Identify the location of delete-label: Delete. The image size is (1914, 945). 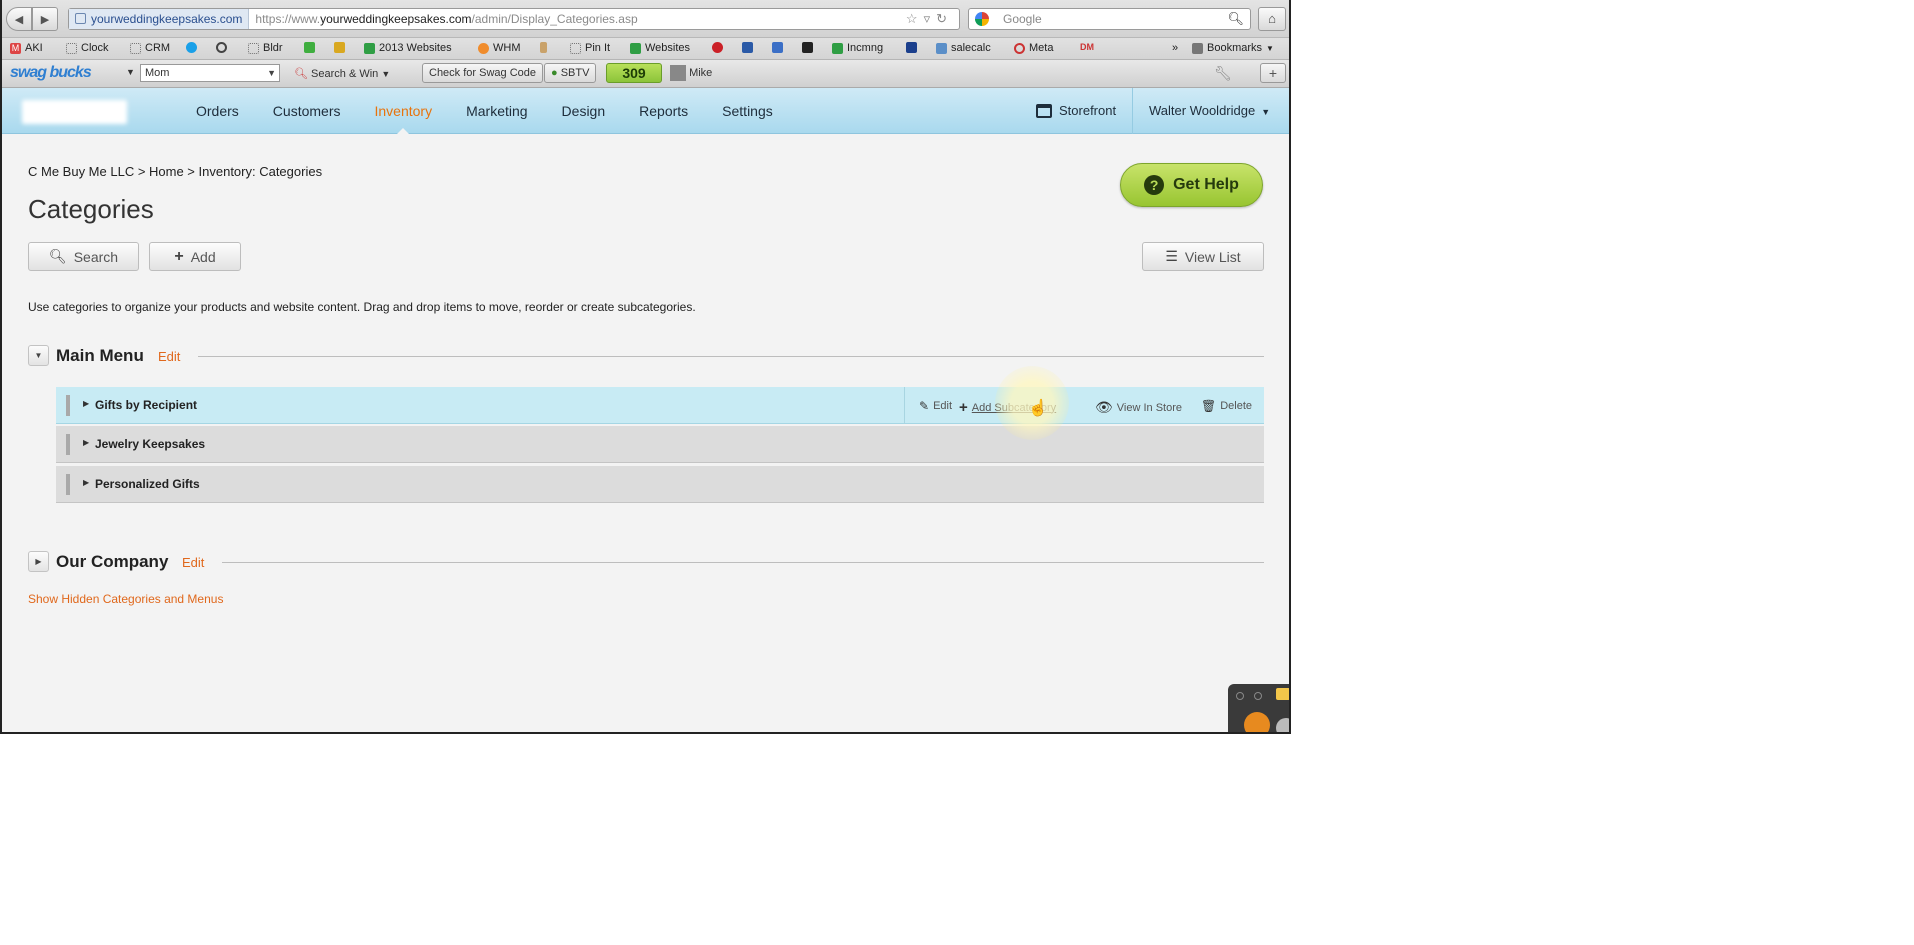
(1236, 406).